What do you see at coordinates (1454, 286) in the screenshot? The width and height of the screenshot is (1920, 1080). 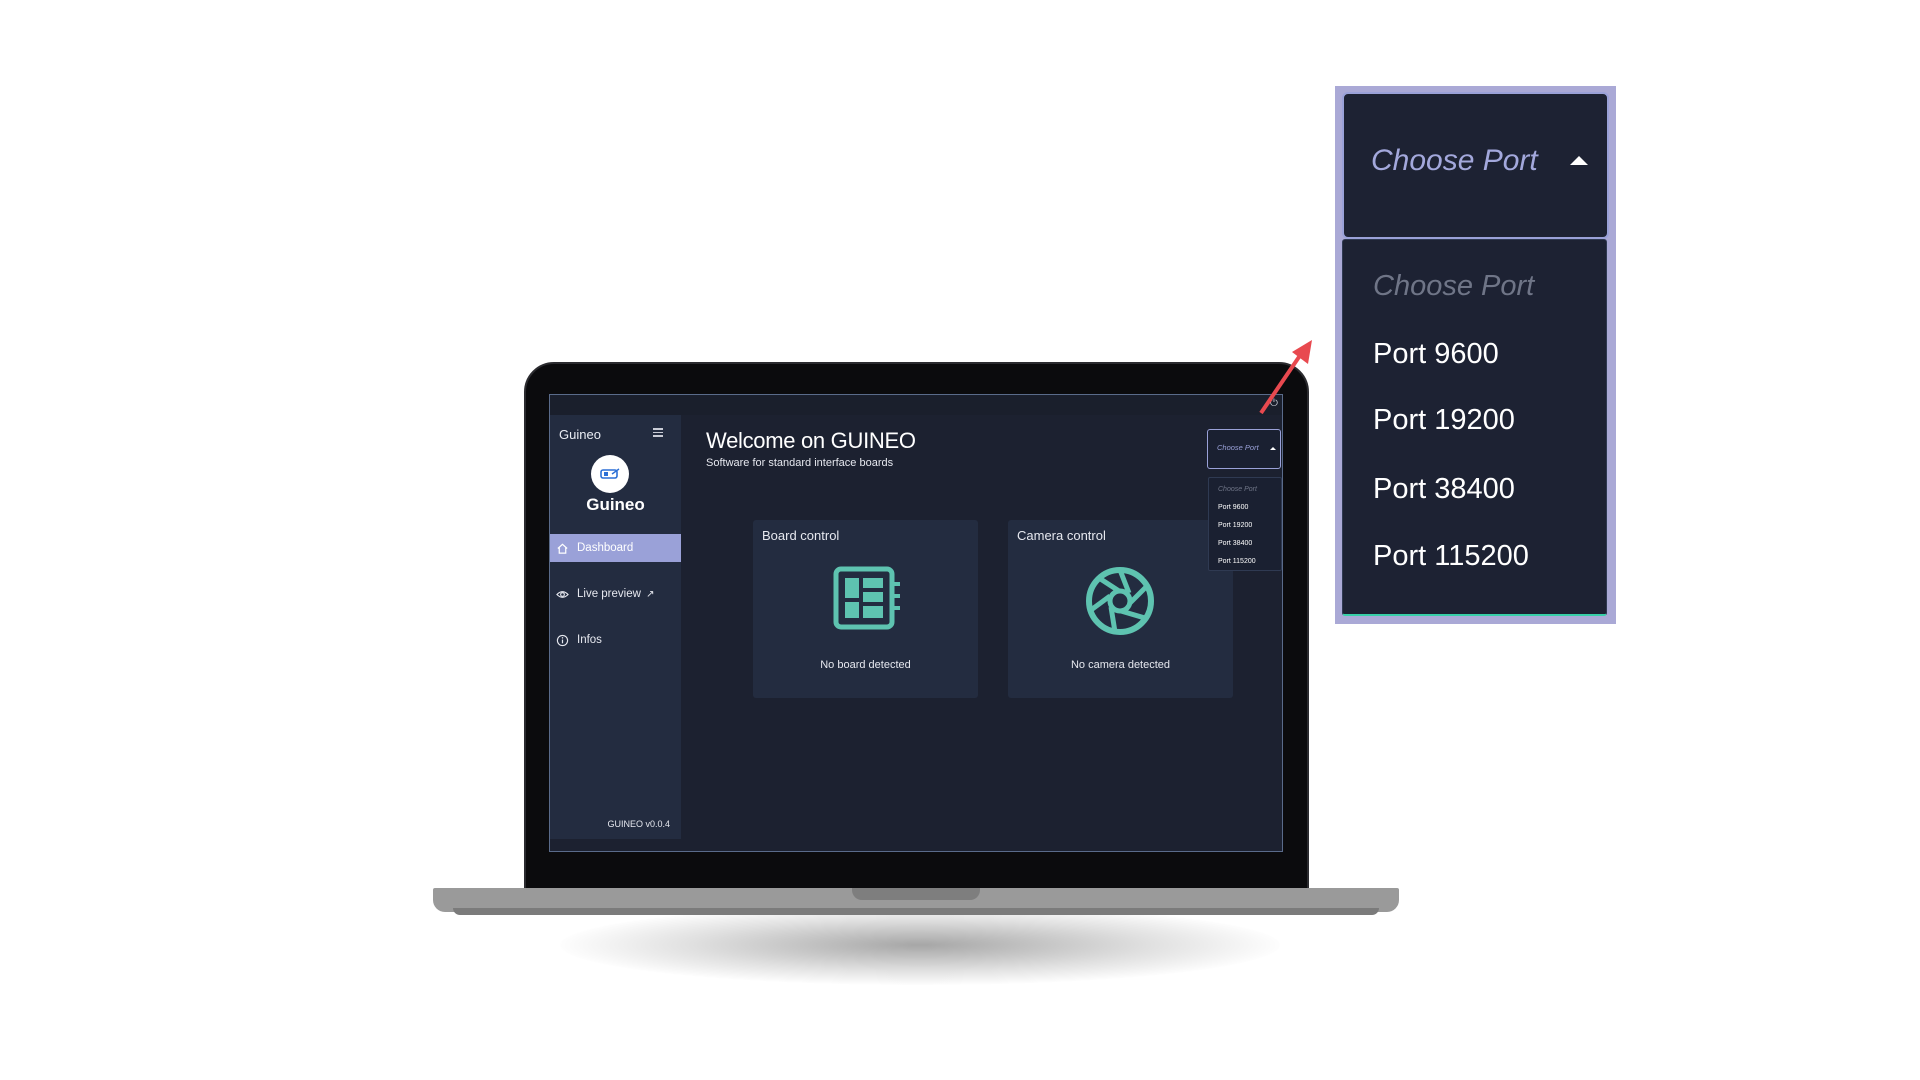 I see `zoom-port-option-placeholder: Choose Port` at bounding box center [1454, 286].